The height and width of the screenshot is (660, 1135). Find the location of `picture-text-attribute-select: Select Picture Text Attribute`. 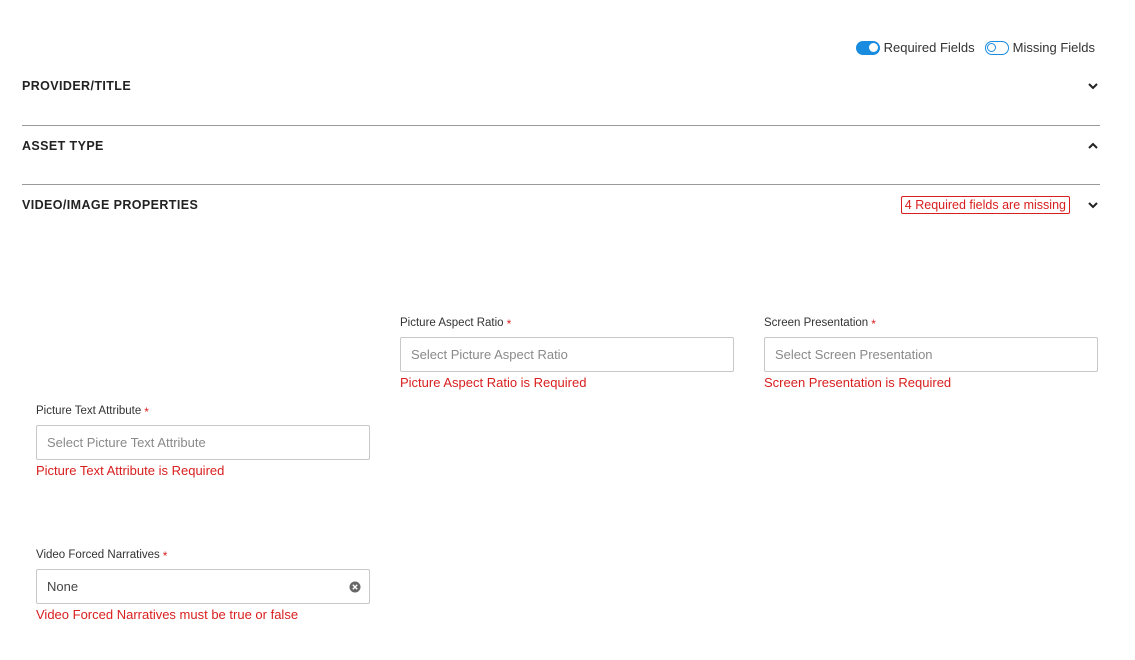

picture-text-attribute-select: Select Picture Text Attribute is located at coordinates (203, 442).